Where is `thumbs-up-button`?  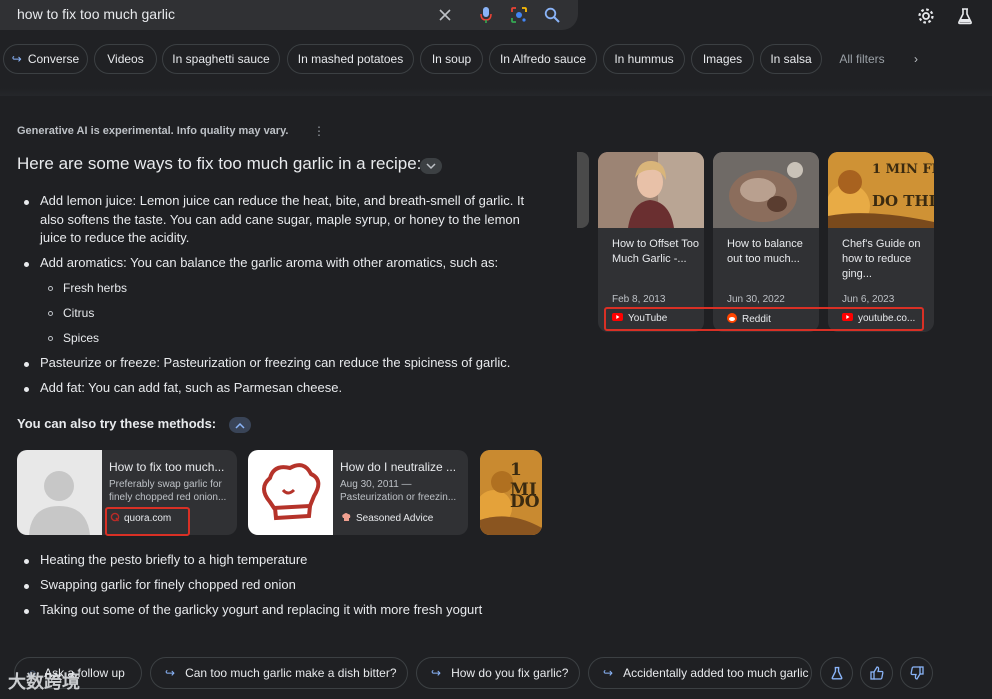
thumbs-up-button is located at coordinates (876, 673).